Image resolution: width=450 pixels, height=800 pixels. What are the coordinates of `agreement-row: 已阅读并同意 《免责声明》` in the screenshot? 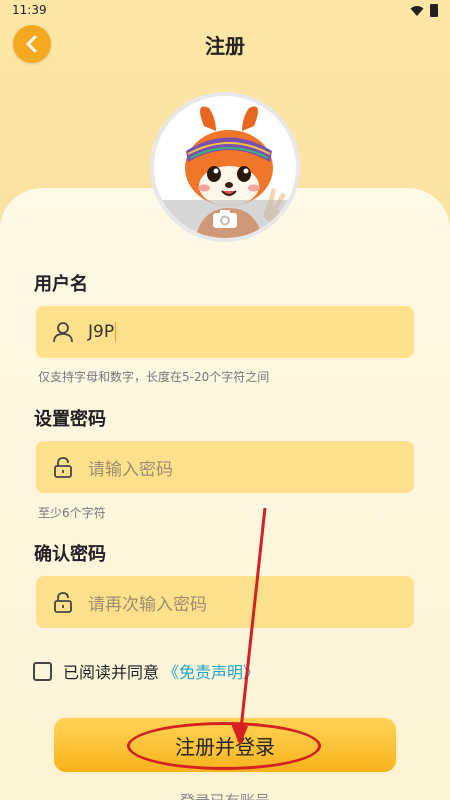 It's located at (146, 671).